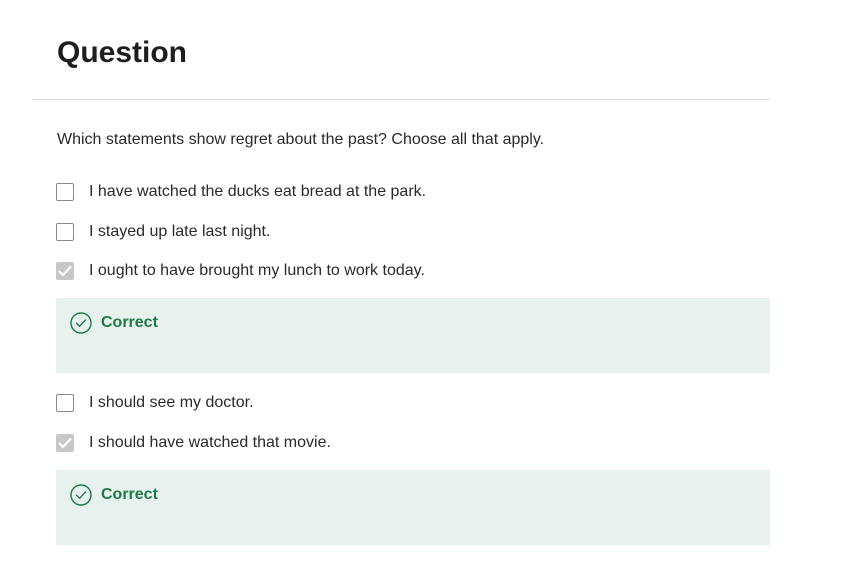 The image size is (856, 579). Describe the element at coordinates (401, 99) in the screenshot. I see `title-divider` at that location.